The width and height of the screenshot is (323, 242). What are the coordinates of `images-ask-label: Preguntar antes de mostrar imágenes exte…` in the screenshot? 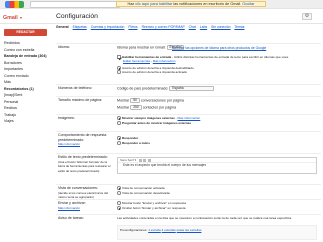 It's located at (157, 123).